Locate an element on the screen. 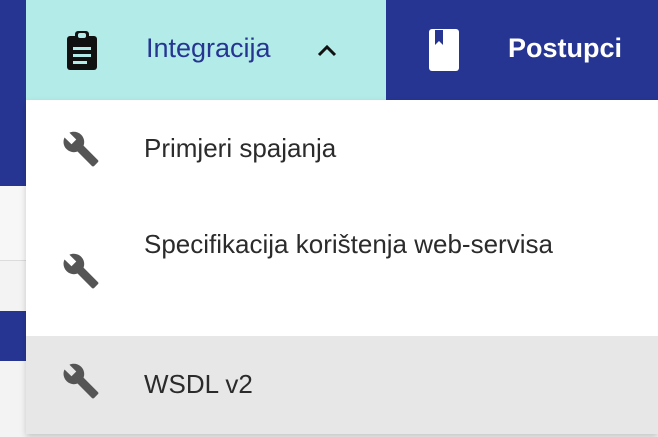  menu-item-label: Primjeri spajanja is located at coordinates (240, 148).